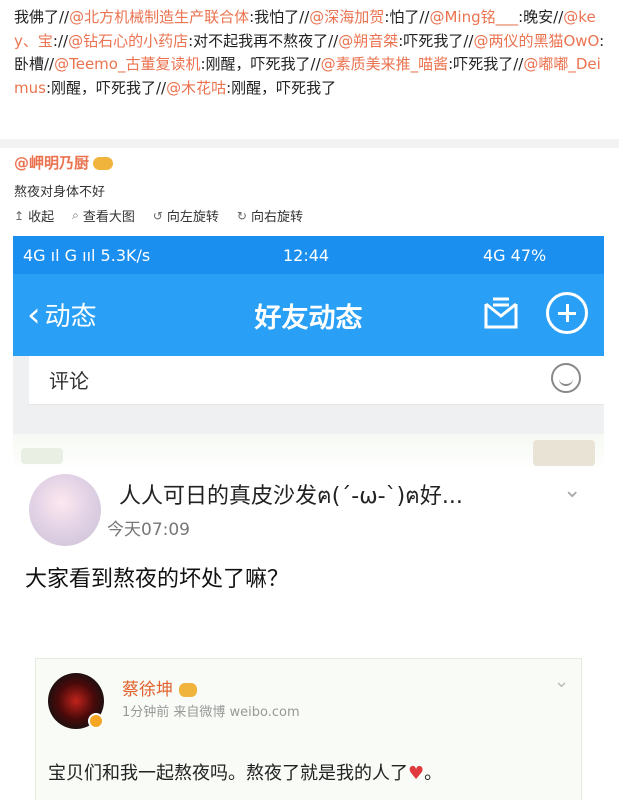  I want to click on collapse-icon: ↥, so click(19, 215).